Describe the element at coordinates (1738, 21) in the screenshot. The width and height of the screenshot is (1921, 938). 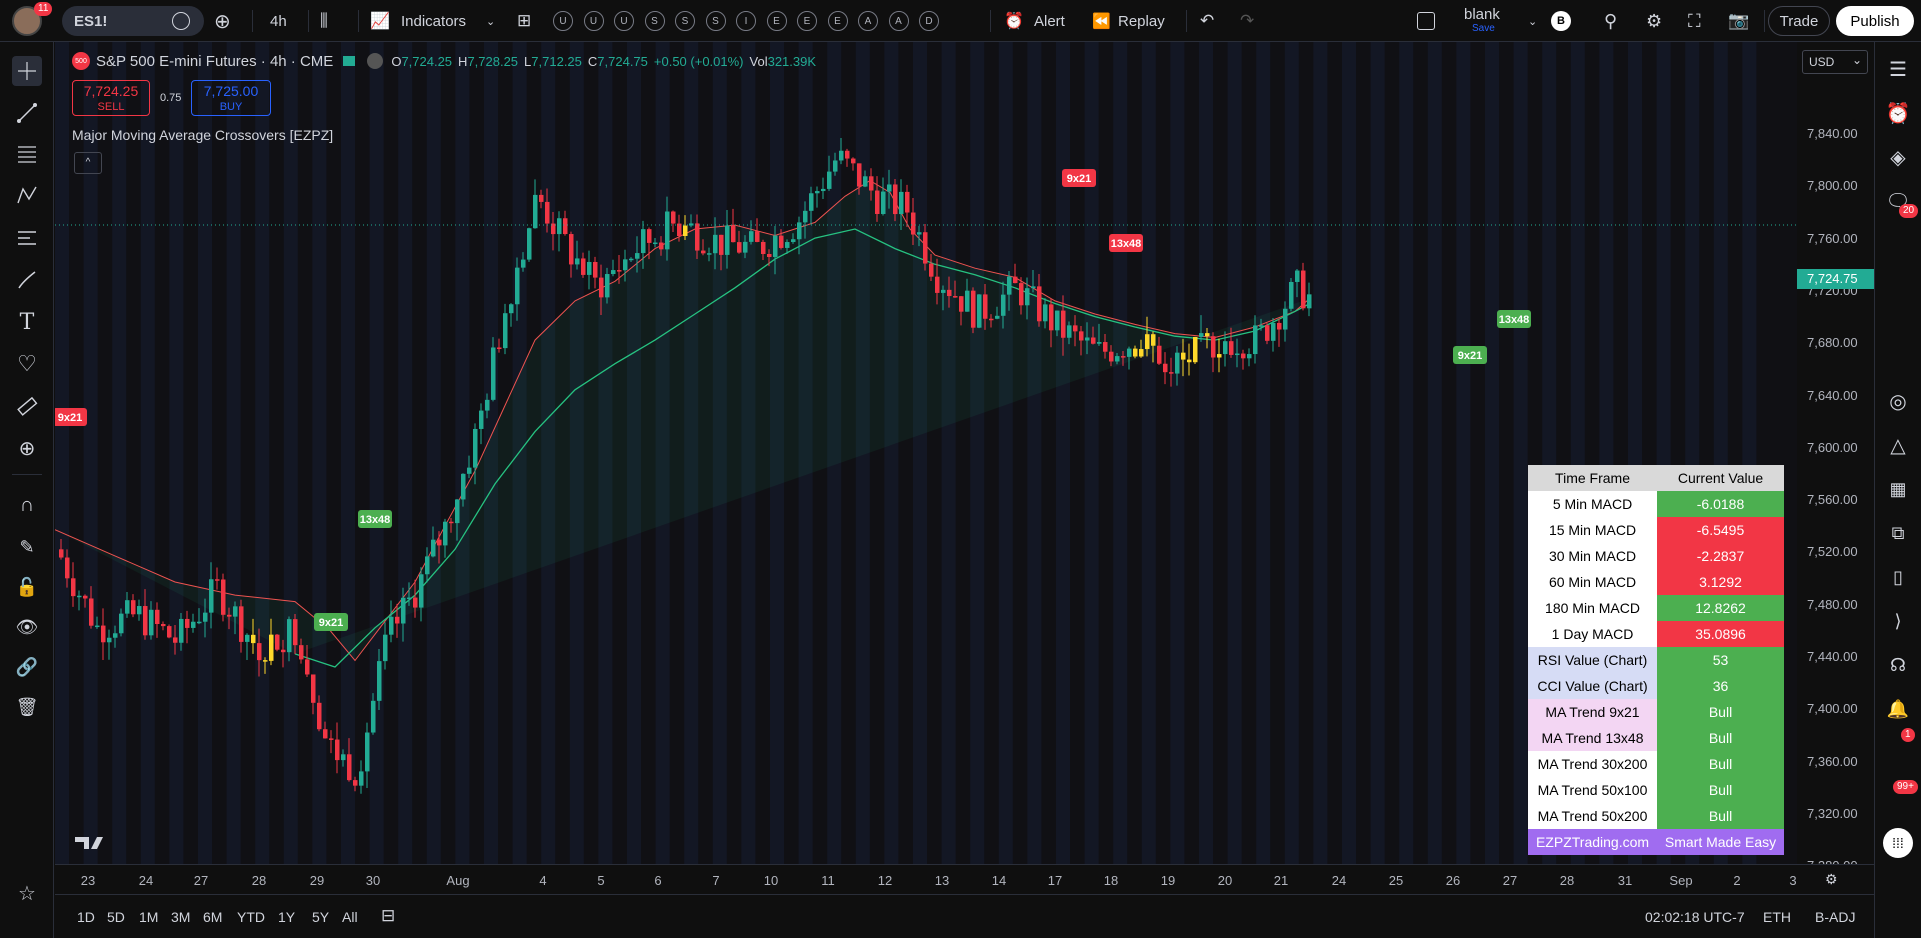
I see `camera-icon: 📷` at that location.